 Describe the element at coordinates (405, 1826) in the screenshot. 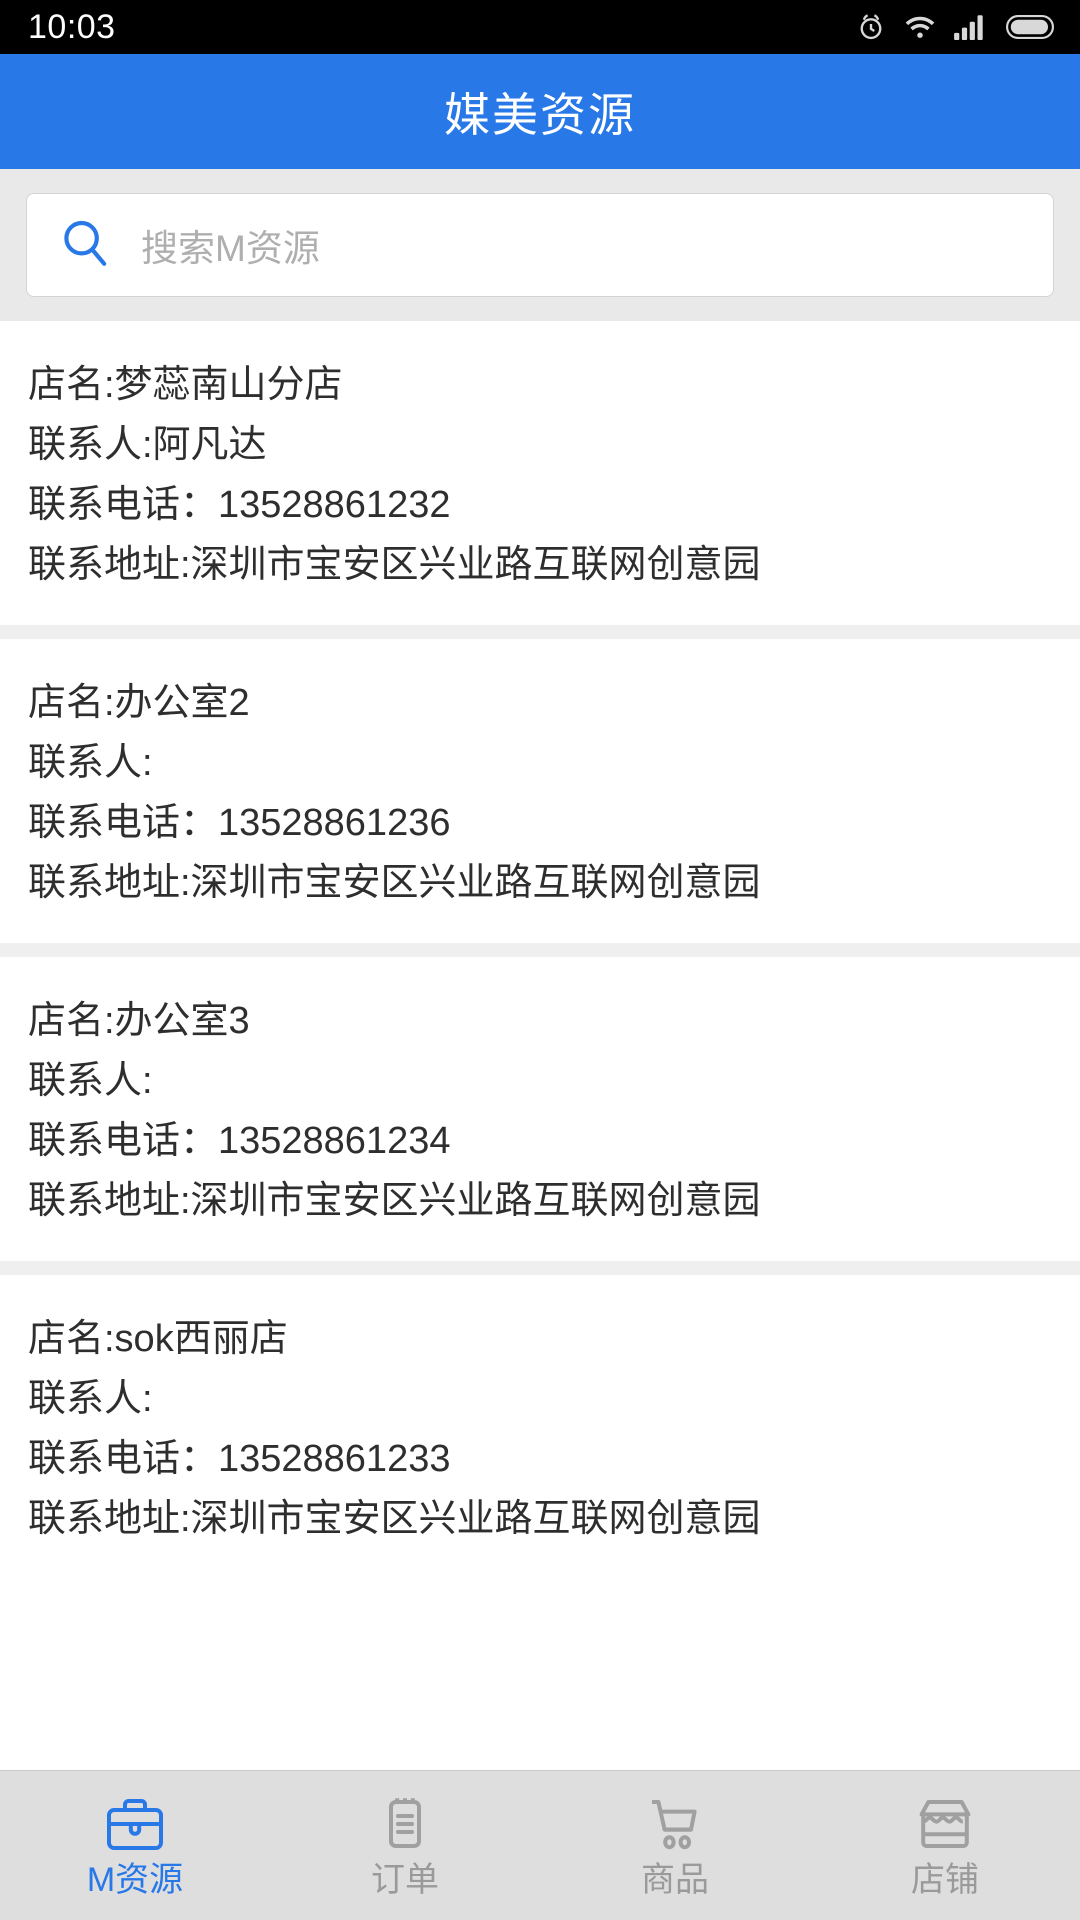

I see `order-list-icon` at that location.